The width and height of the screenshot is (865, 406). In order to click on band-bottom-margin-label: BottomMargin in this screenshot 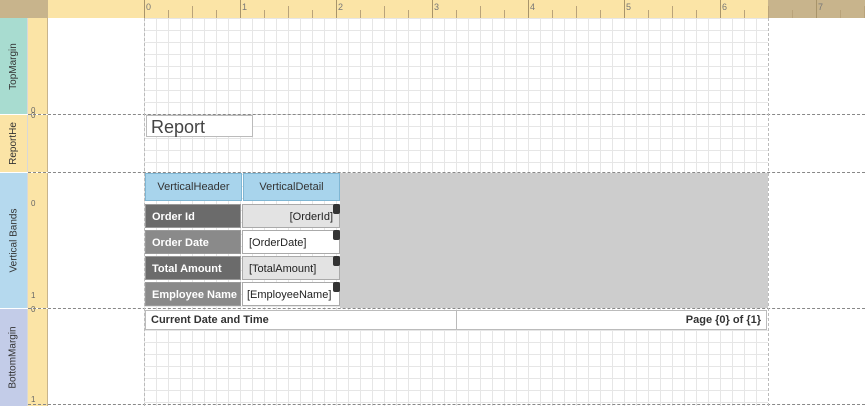, I will do `click(13, 357)`.